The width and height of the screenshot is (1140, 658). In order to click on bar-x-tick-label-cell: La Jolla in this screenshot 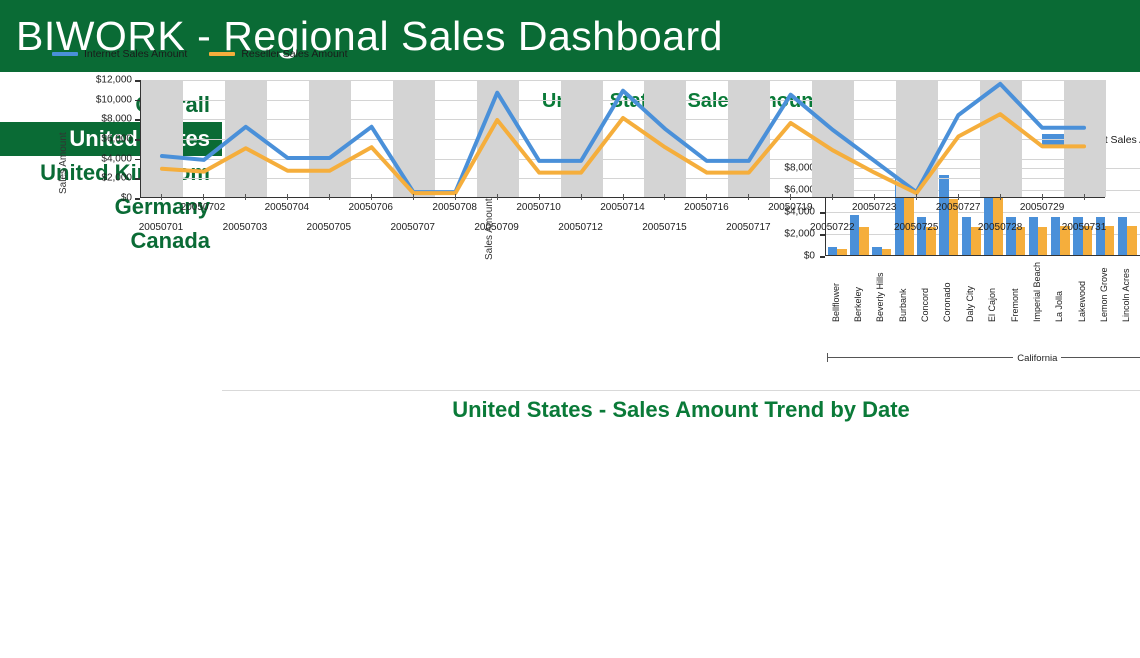, I will do `click(1060, 292)`.